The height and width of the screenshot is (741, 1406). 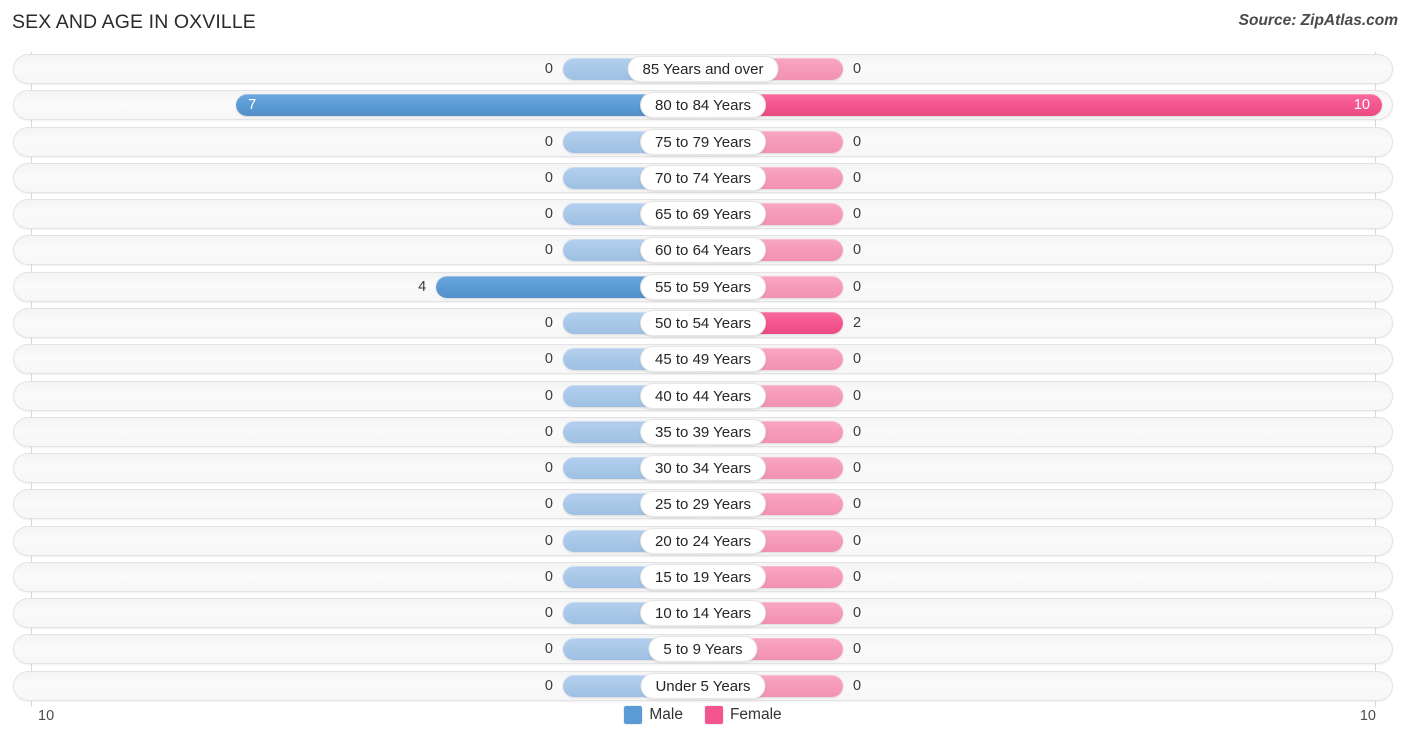 I want to click on age-group-label: 65 to 69 Years, so click(x=703, y=214).